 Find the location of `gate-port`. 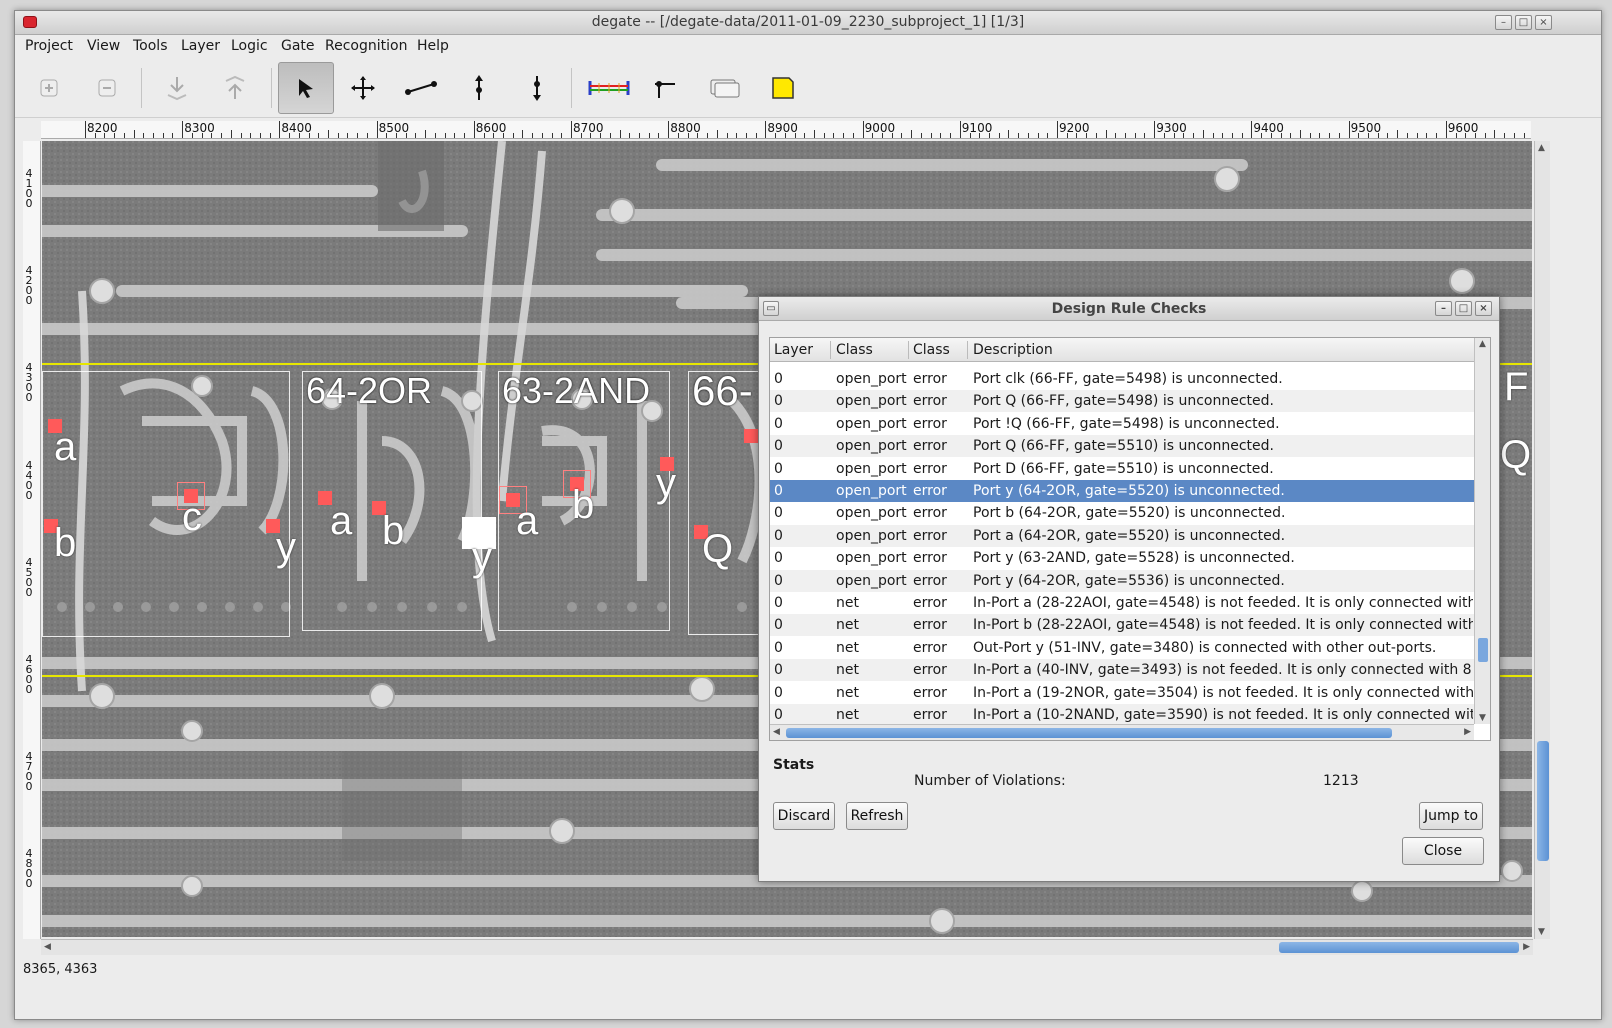

gate-port is located at coordinates (751, 436).